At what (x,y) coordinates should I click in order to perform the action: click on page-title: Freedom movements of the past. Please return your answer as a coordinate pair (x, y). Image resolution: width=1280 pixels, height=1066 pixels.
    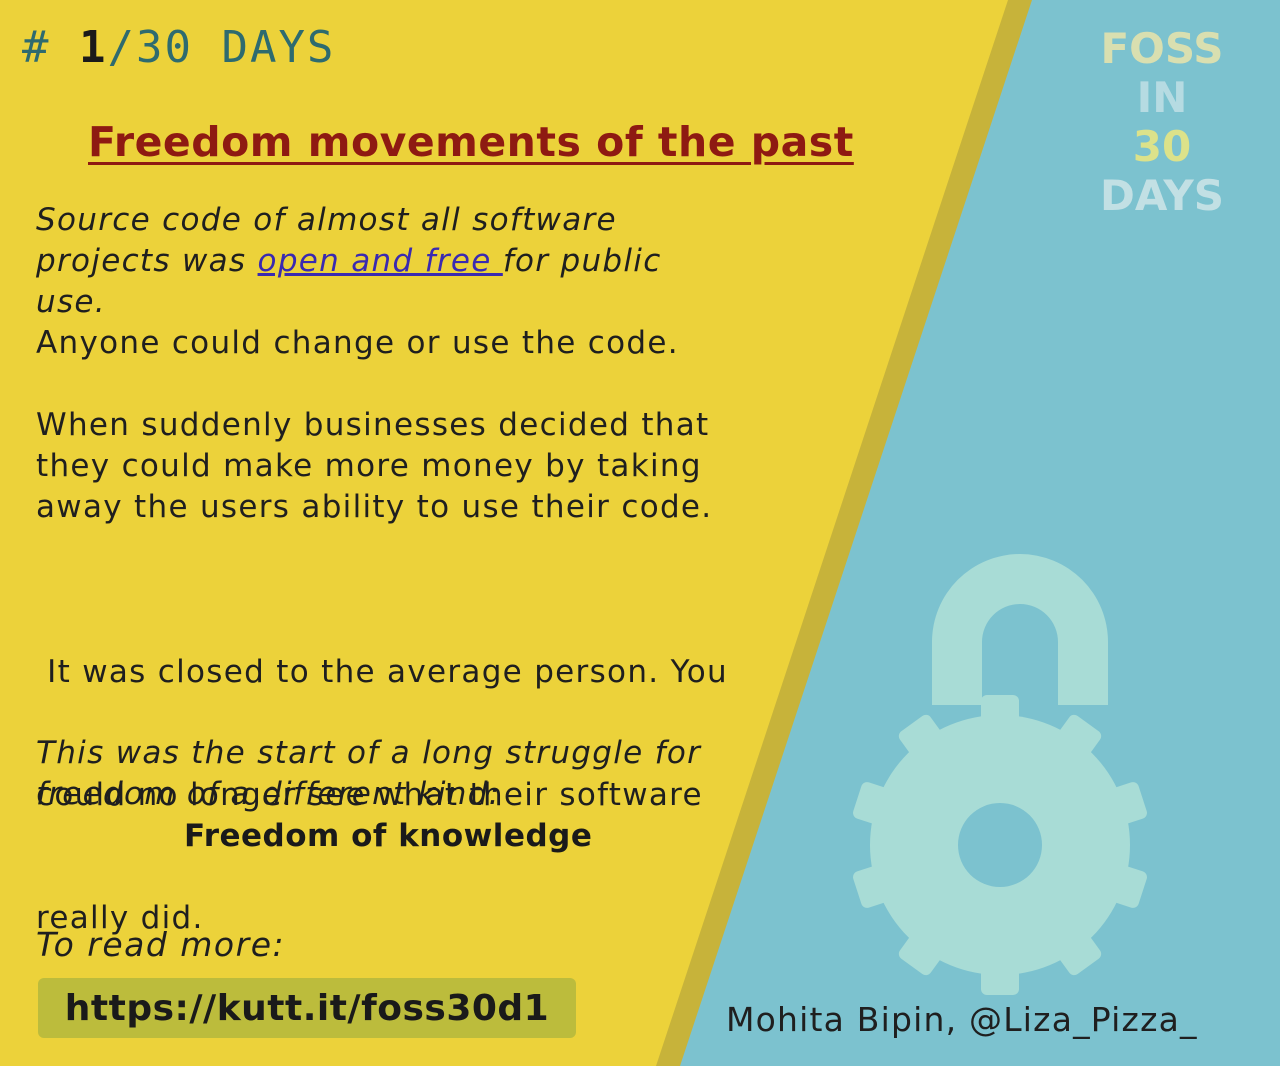
    Looking at the image, I should click on (471, 142).